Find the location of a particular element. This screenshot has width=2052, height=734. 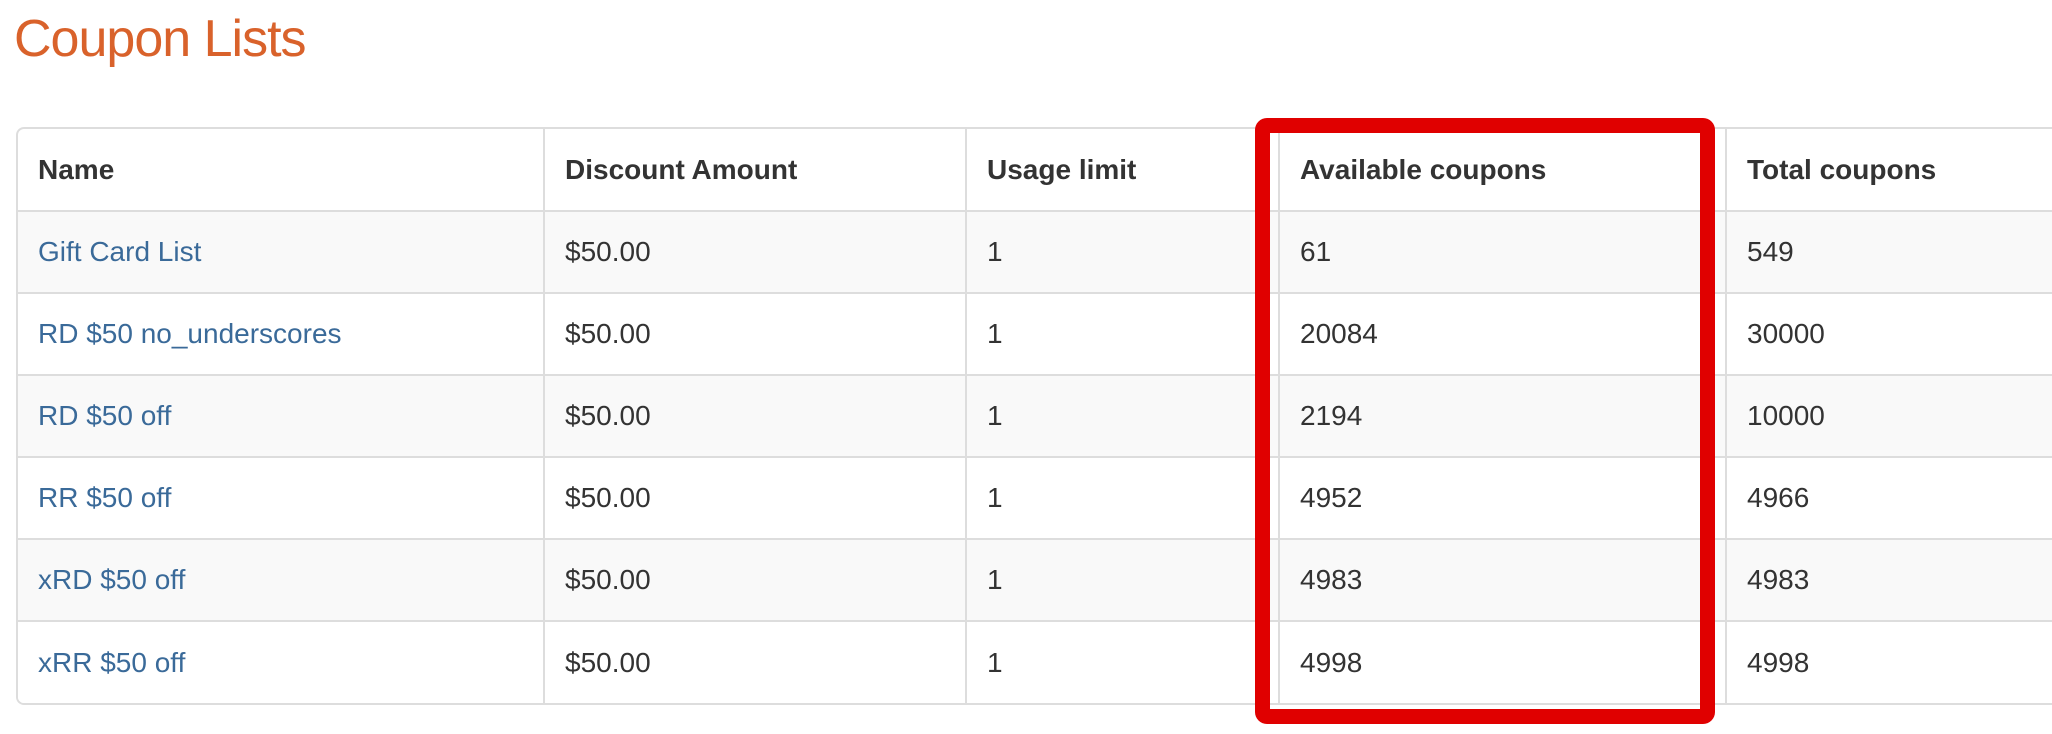

available-coupons-cell: 20084 is located at coordinates (1502, 333).